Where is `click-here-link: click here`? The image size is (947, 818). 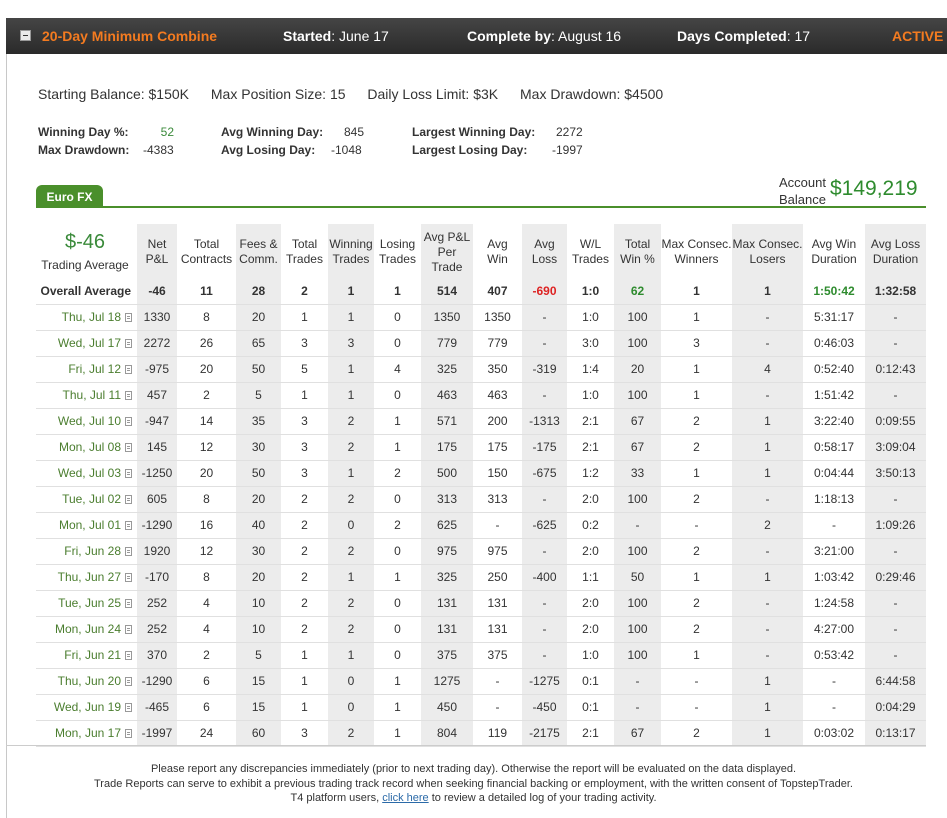 click-here-link: click here is located at coordinates (405, 798).